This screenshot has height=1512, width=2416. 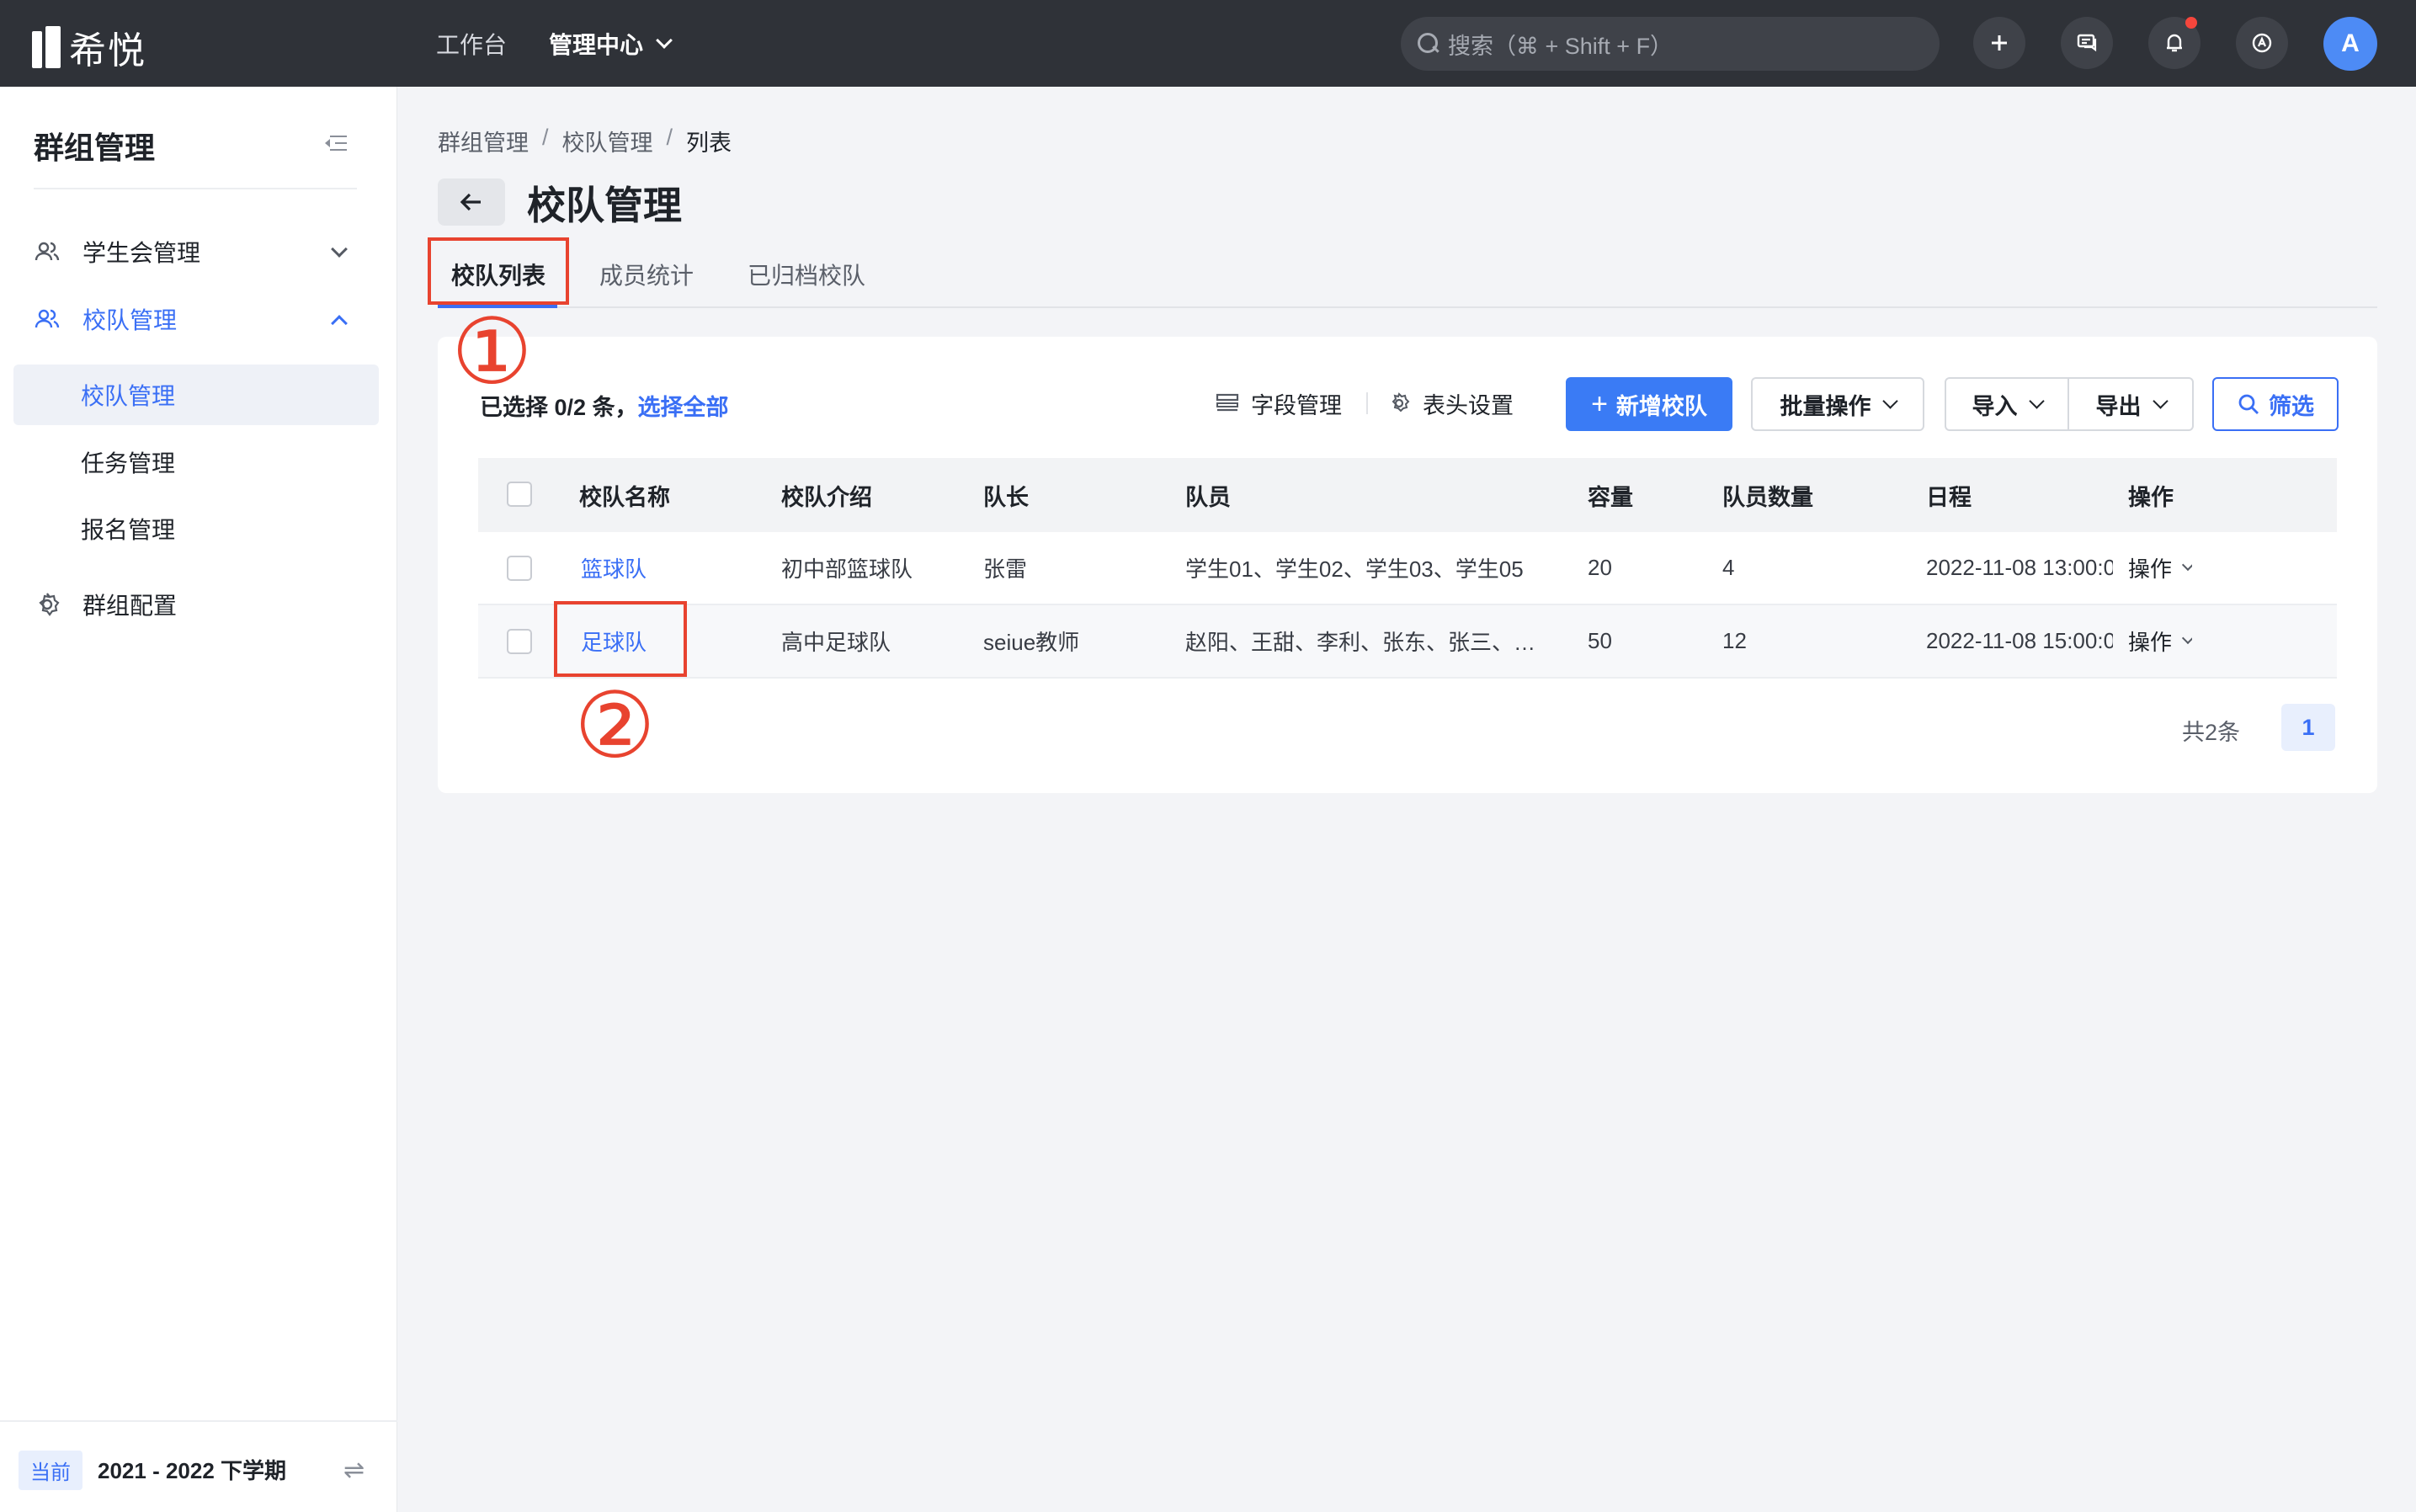 I want to click on sidebar-footer-divider, so click(x=198, y=1421).